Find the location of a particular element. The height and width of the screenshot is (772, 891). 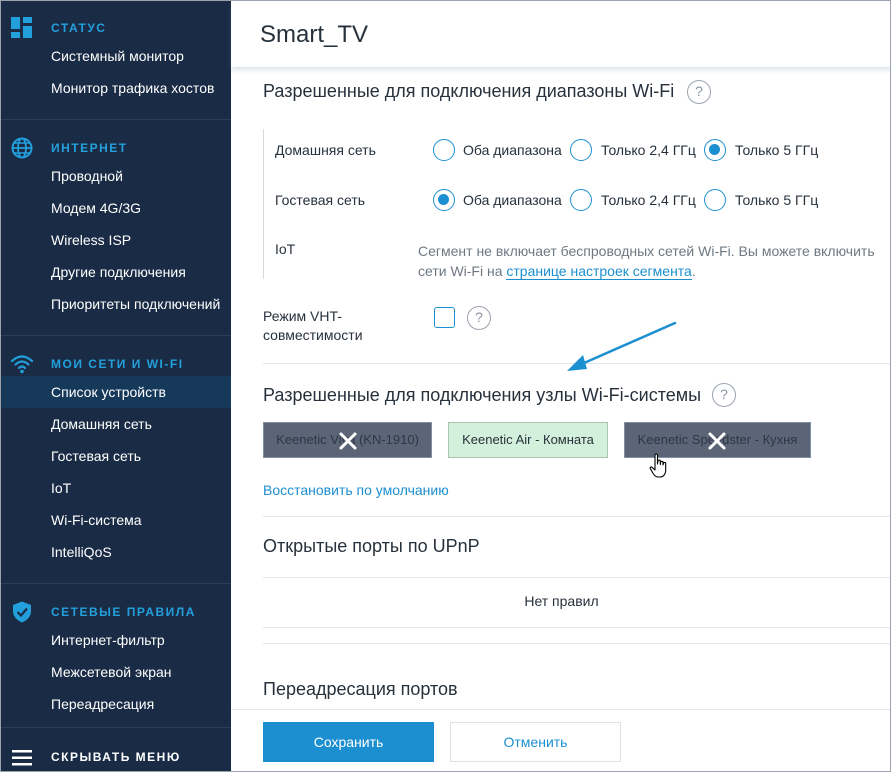

group-indicator-line is located at coordinates (263, 204).